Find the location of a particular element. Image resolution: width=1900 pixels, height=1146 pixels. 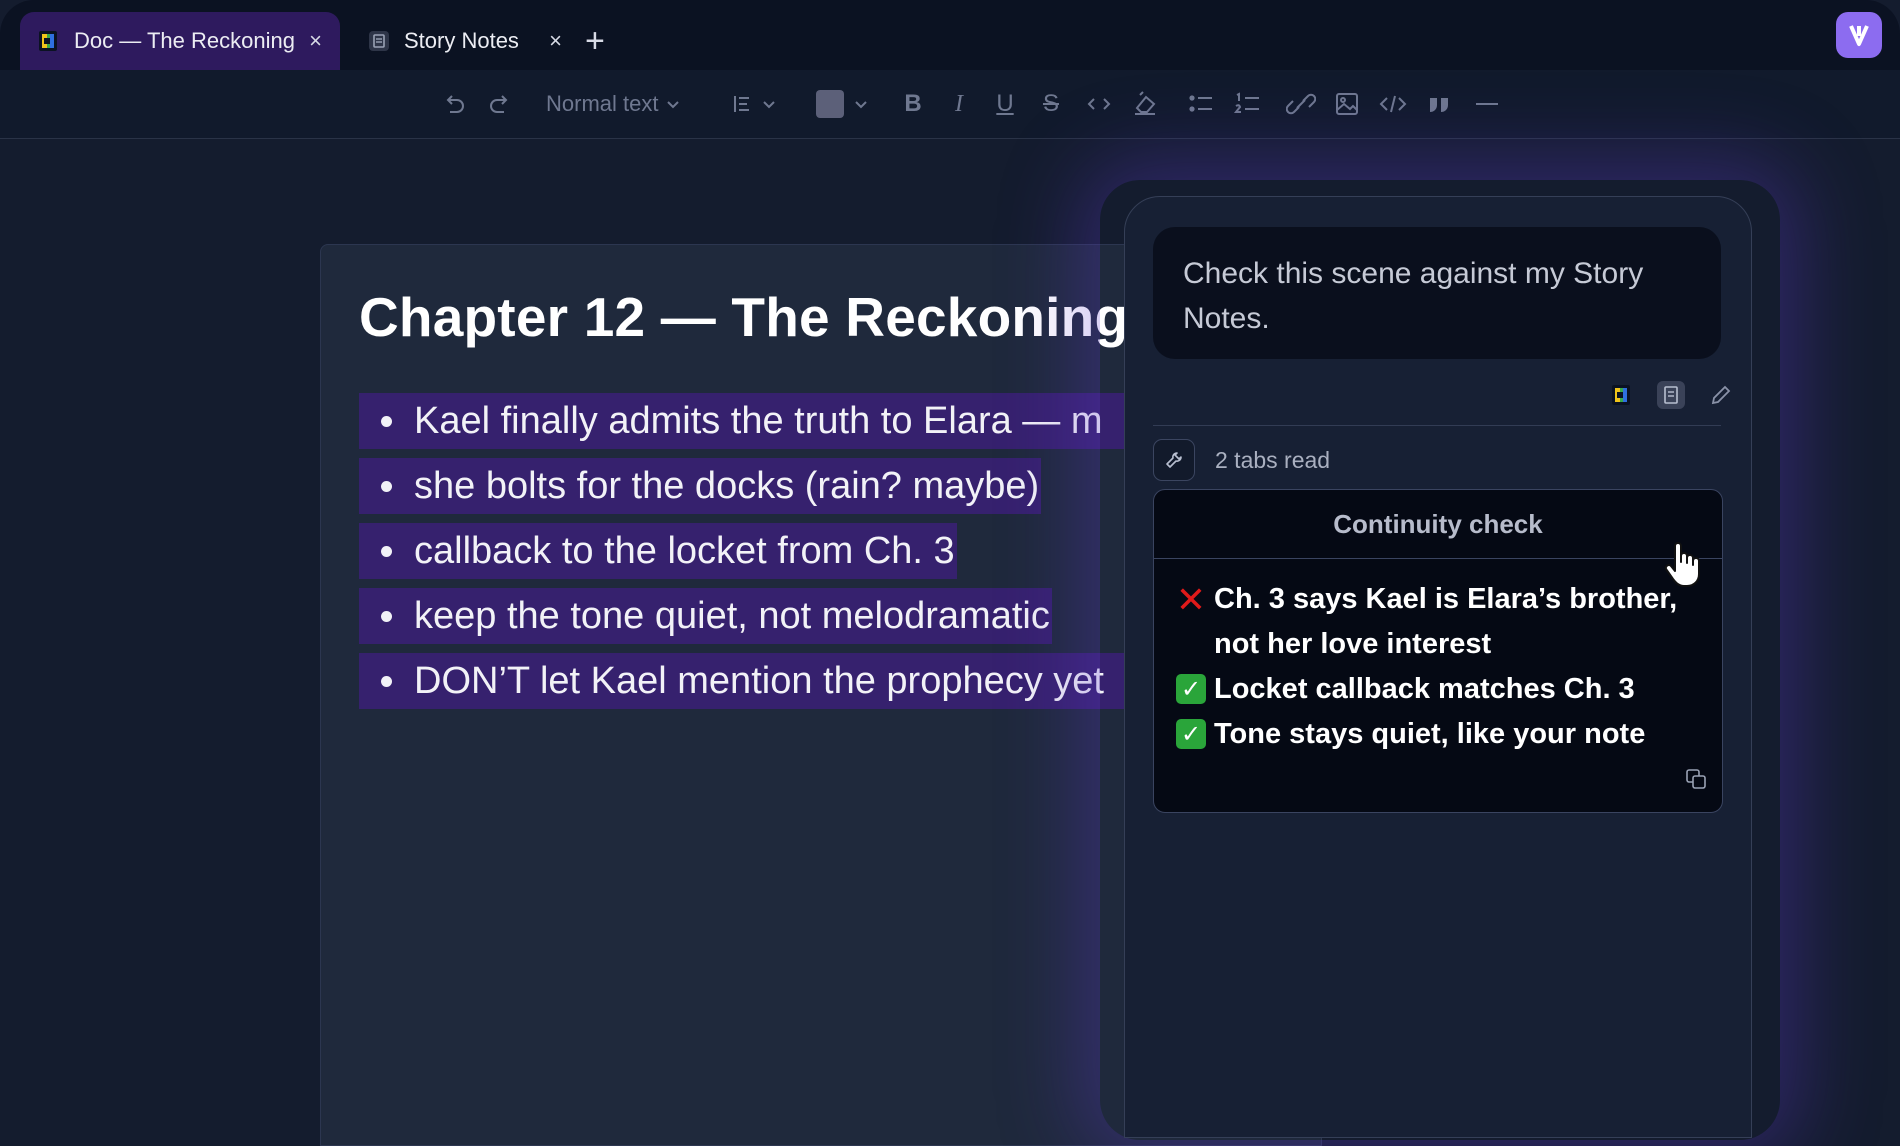

italic-button: I is located at coordinates (959, 104).